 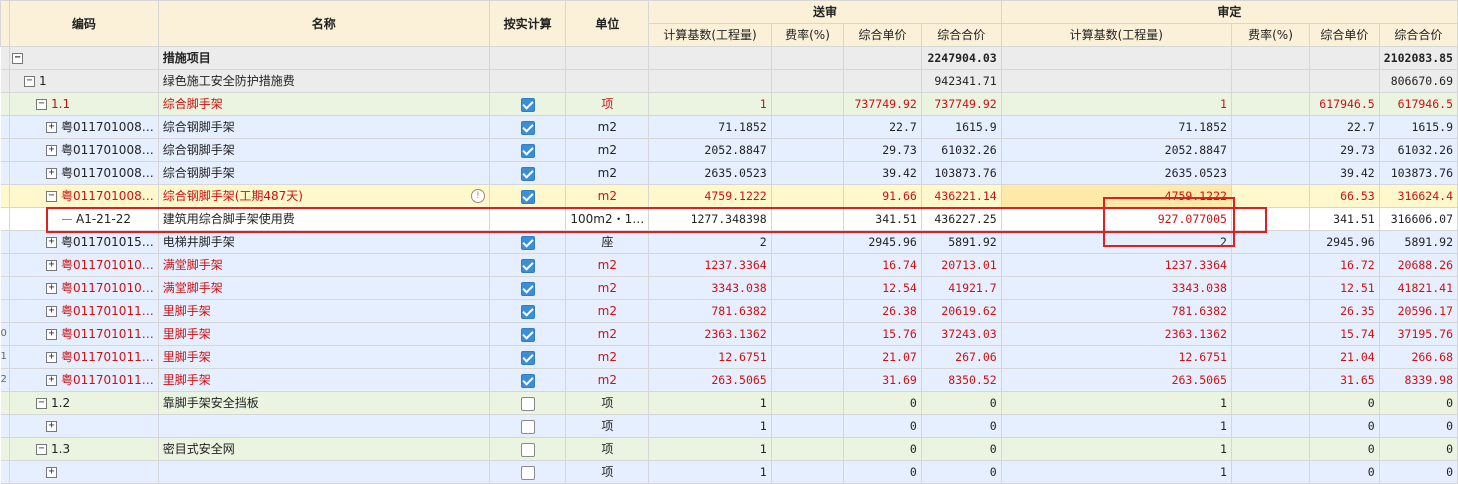 What do you see at coordinates (961, 150) in the screenshot?
I see `cell-submit-total: 61032.26` at bounding box center [961, 150].